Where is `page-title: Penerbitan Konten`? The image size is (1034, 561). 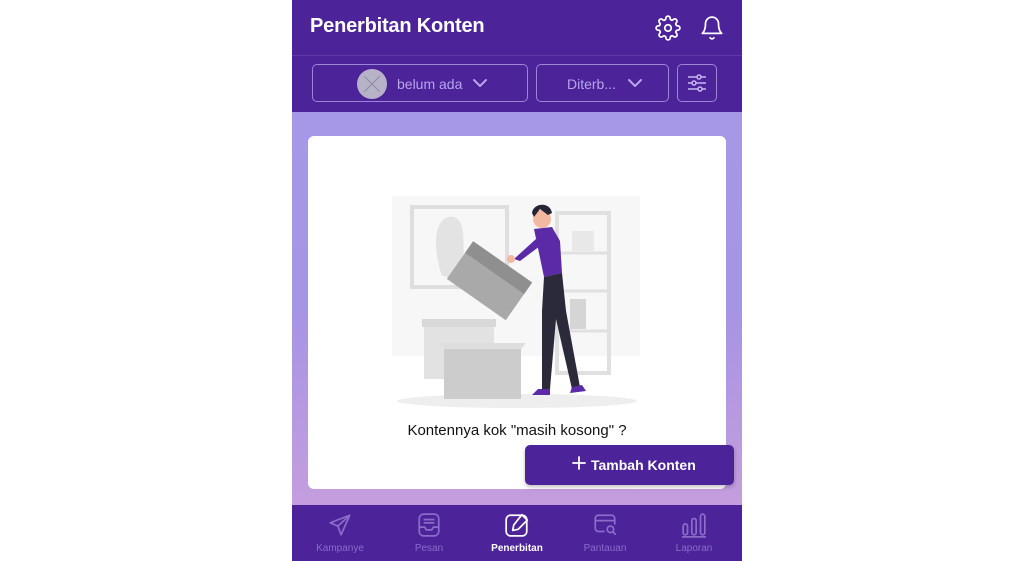 page-title: Penerbitan Konten is located at coordinates (397, 26).